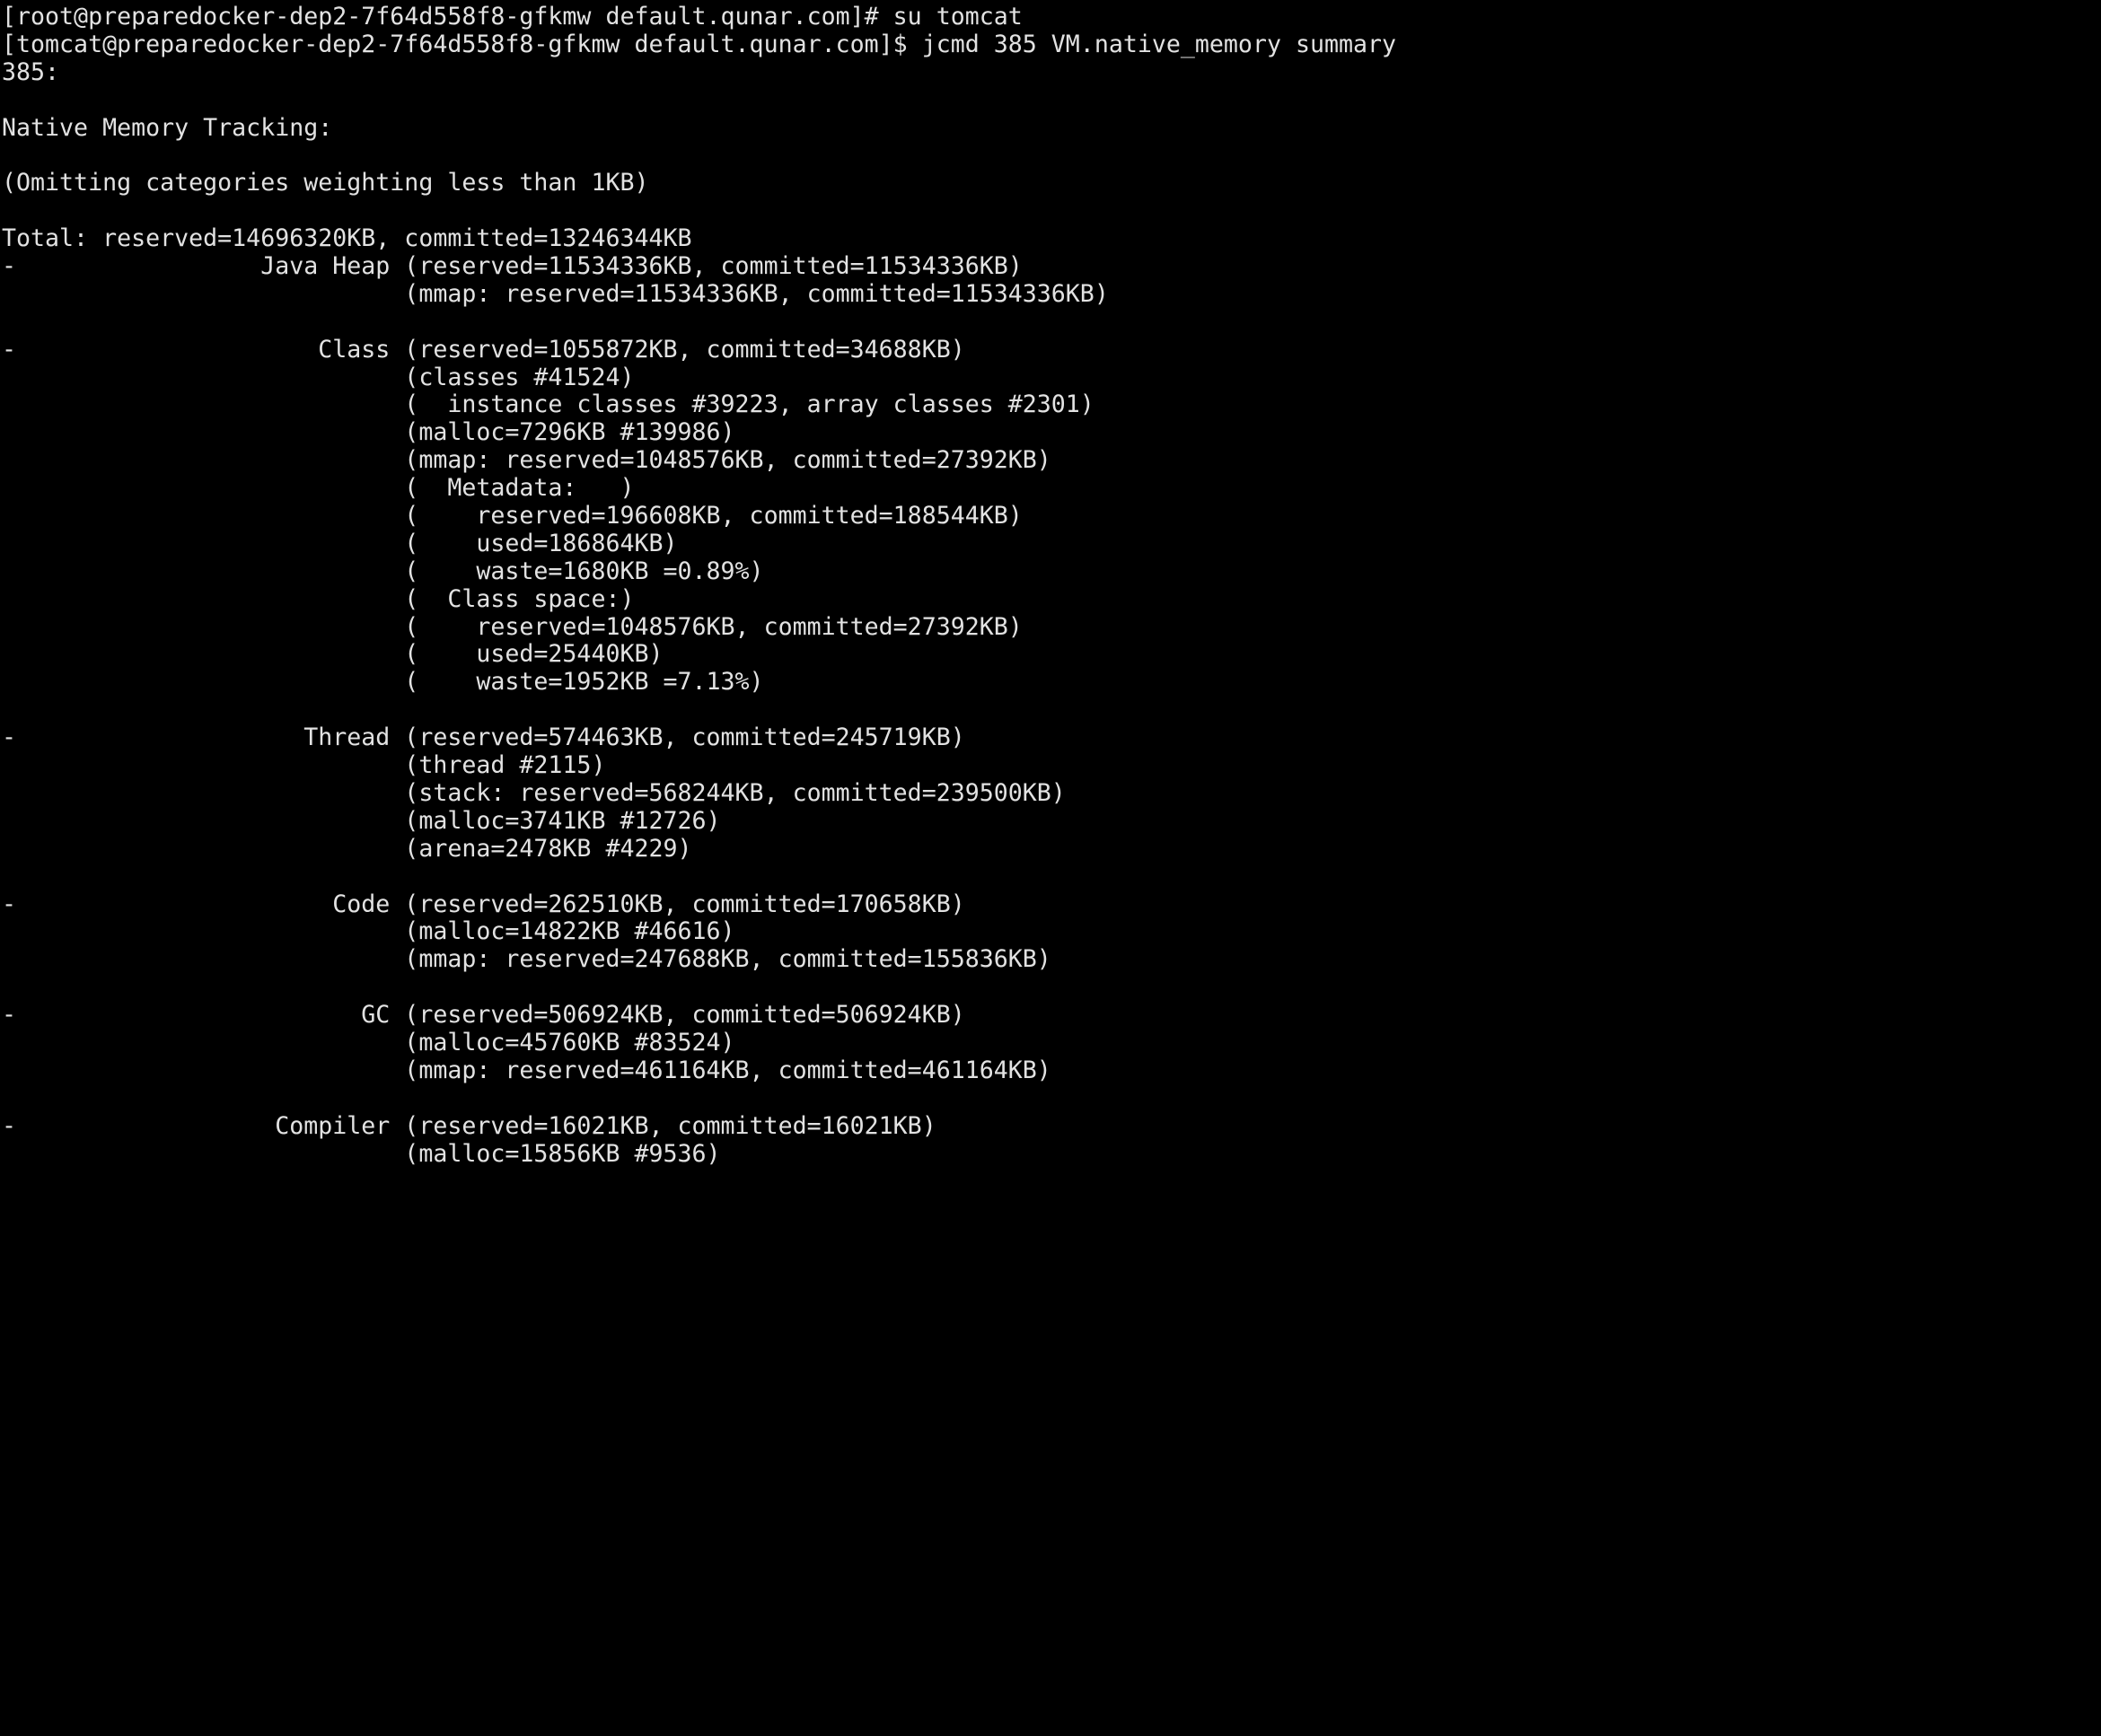 Image resolution: width=2101 pixels, height=1736 pixels. What do you see at coordinates (383, 682) in the screenshot?
I see `terminal-line: ( waste=1952KB =7.13%)` at bounding box center [383, 682].